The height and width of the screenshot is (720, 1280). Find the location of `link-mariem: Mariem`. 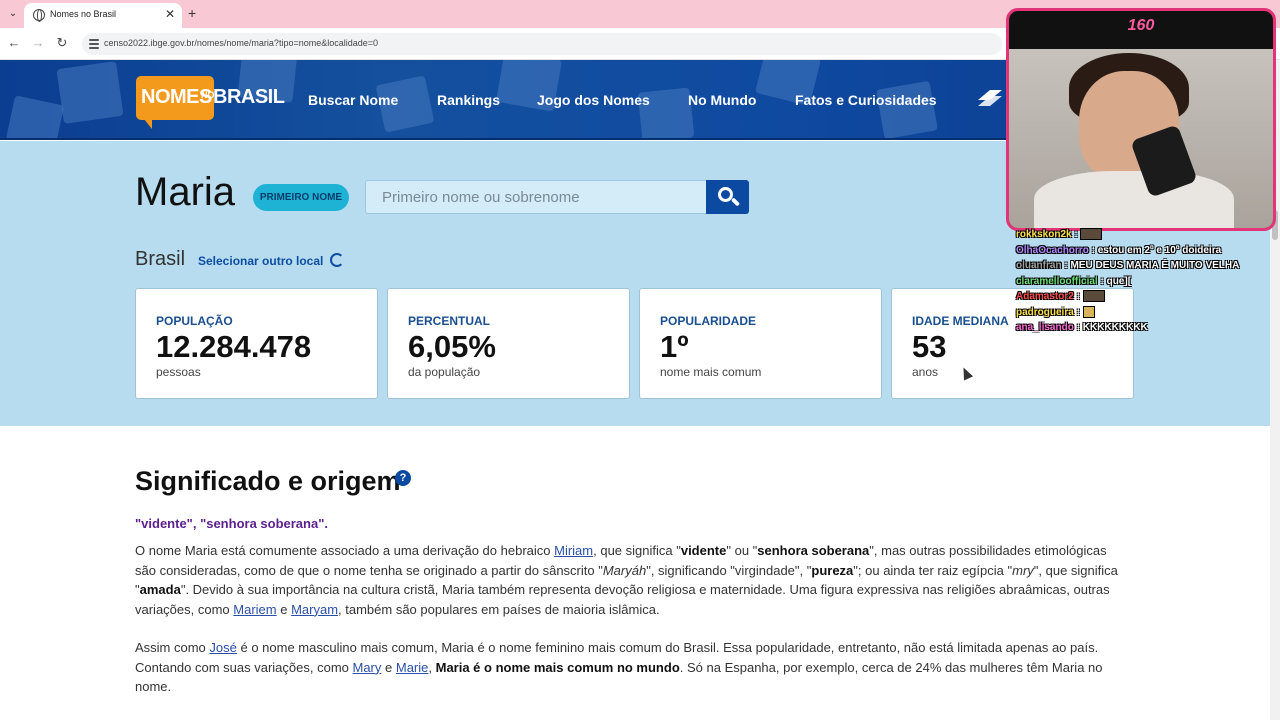

link-mariem: Mariem is located at coordinates (254, 609).